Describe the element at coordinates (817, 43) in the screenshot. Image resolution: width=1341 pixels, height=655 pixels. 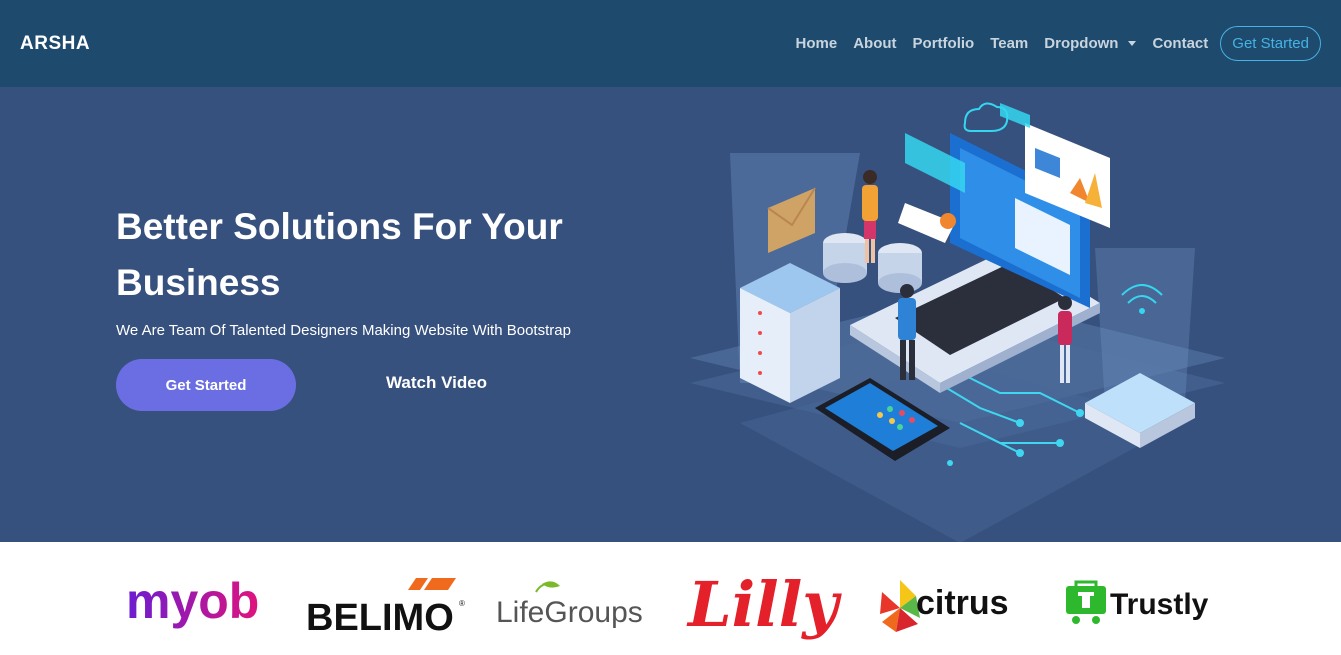
I see `nav-home: Home` at that location.